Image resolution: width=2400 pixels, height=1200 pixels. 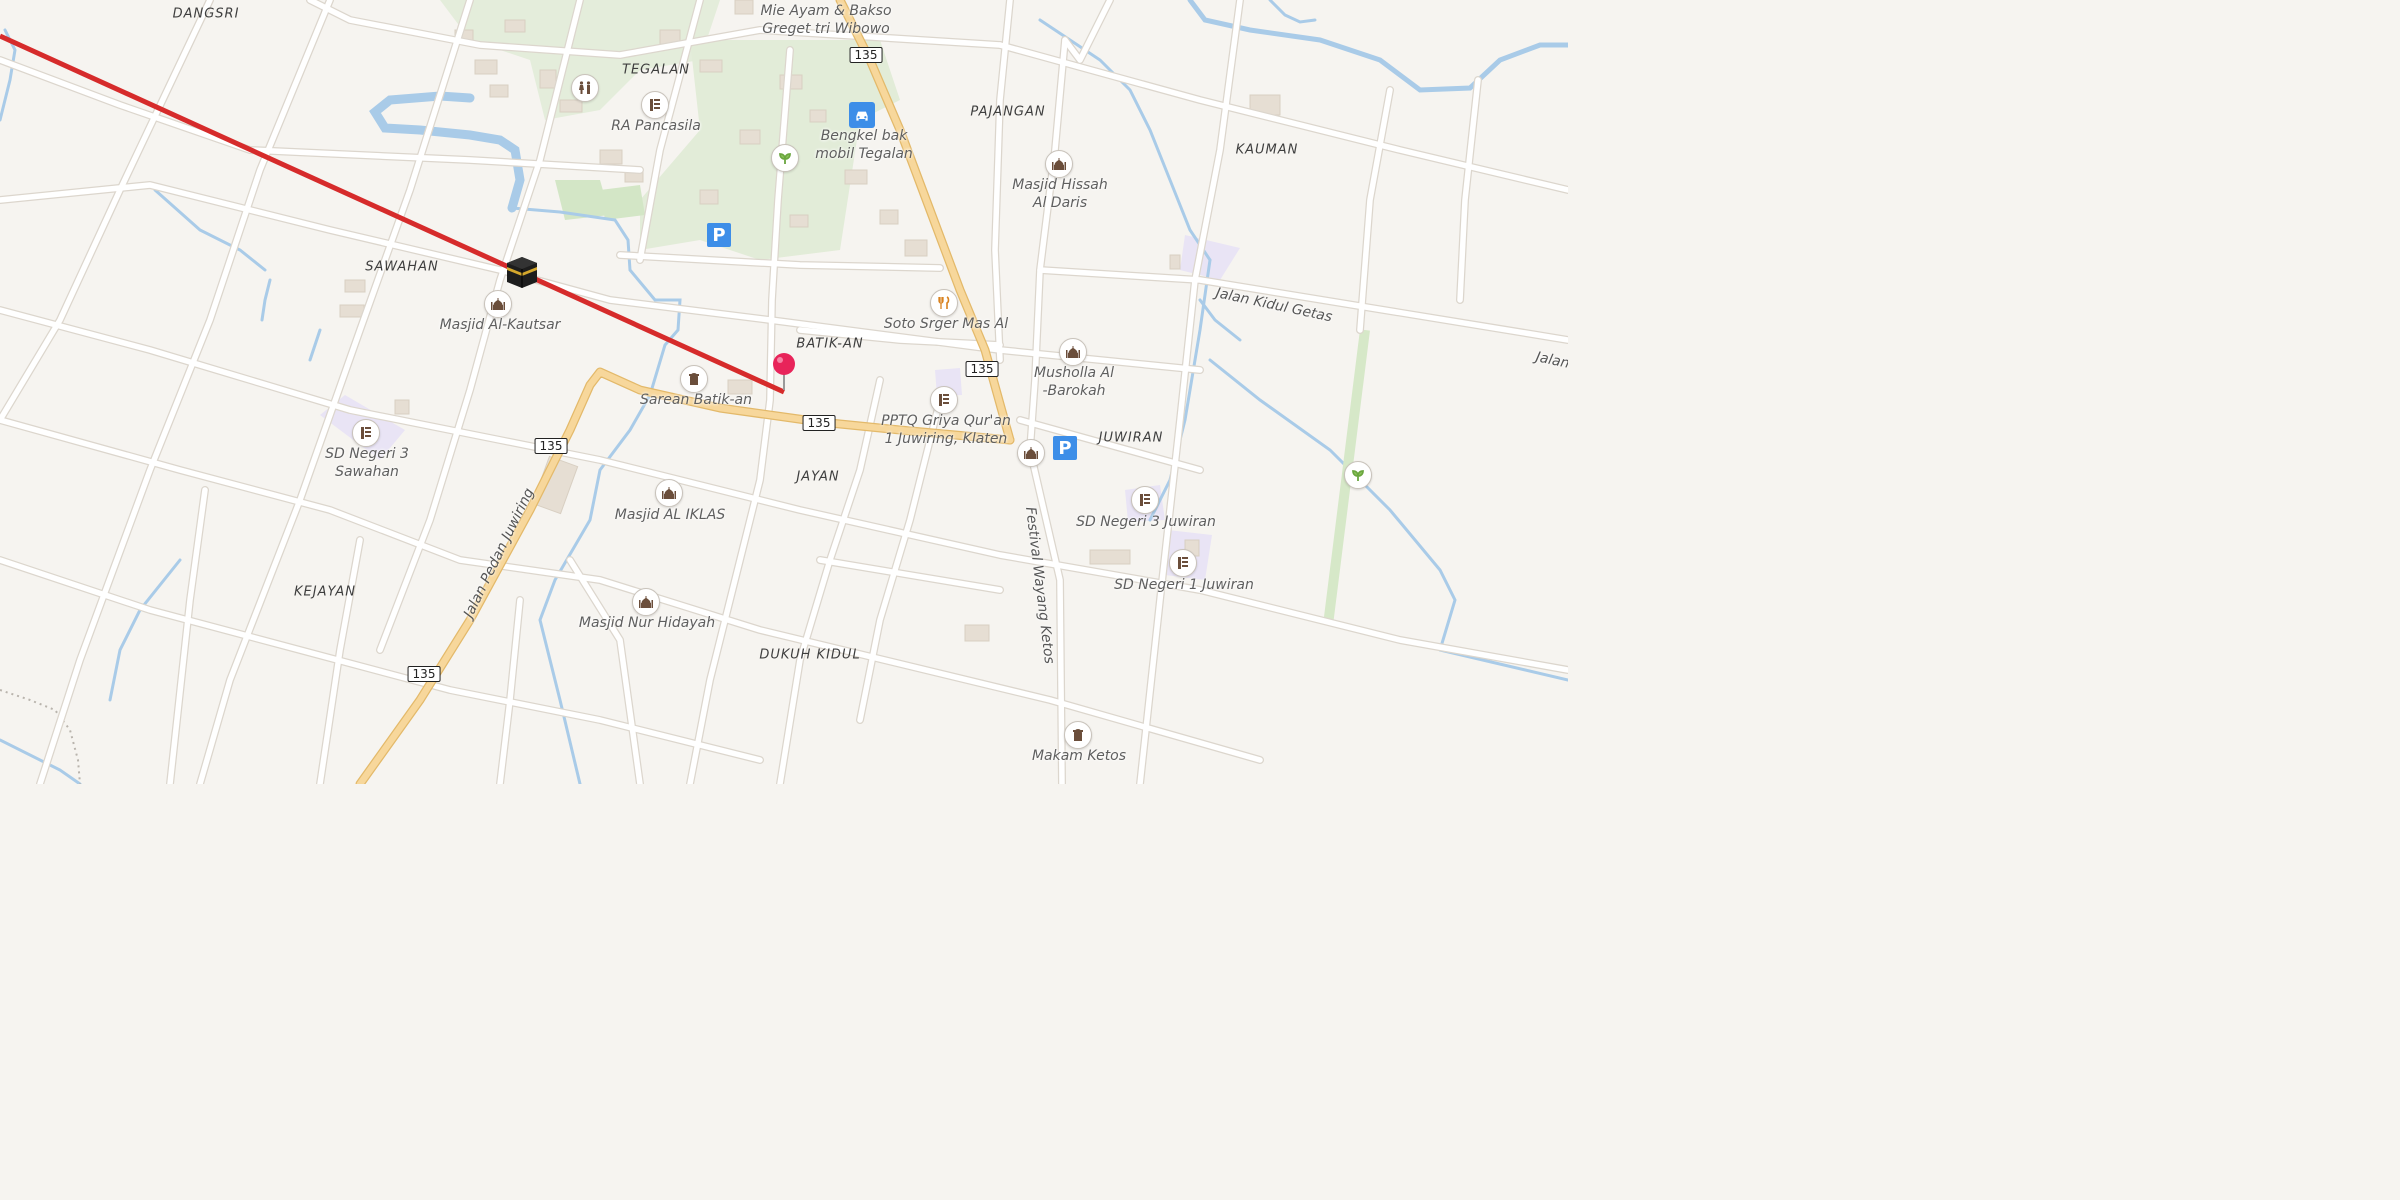 What do you see at coordinates (826, 11) in the screenshot?
I see `poi-label-line: Mie Ayam & Bakso` at bounding box center [826, 11].